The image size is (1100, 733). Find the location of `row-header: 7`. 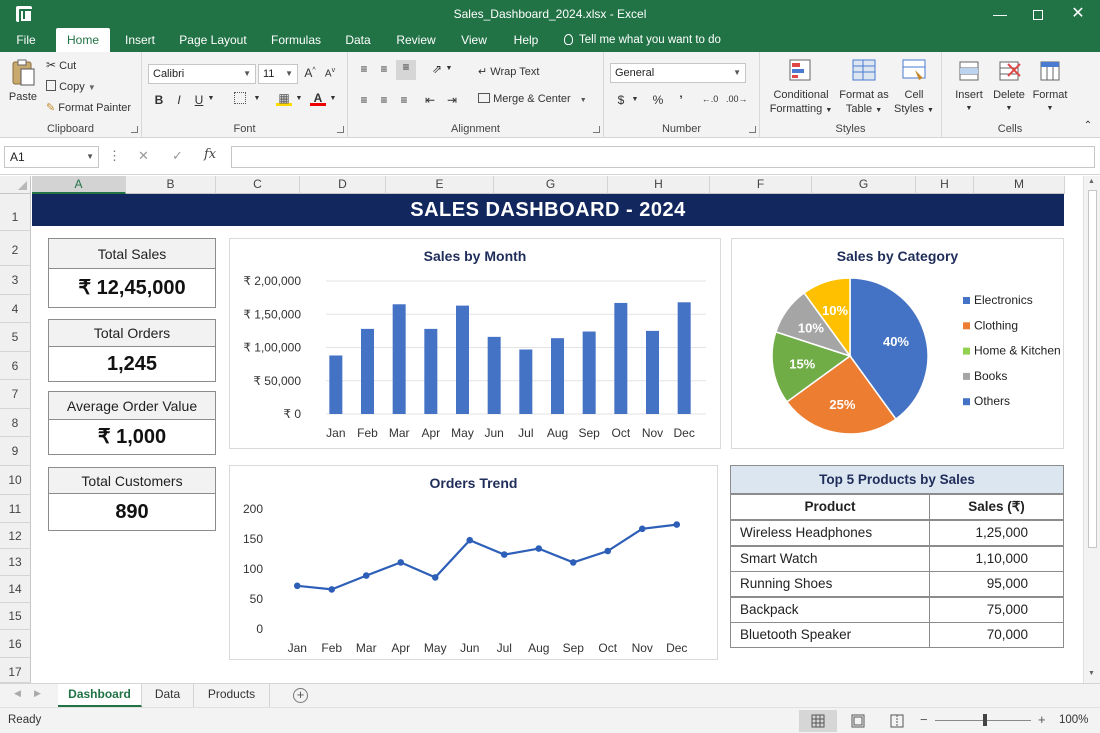

row-header: 7 is located at coordinates (15, 394).